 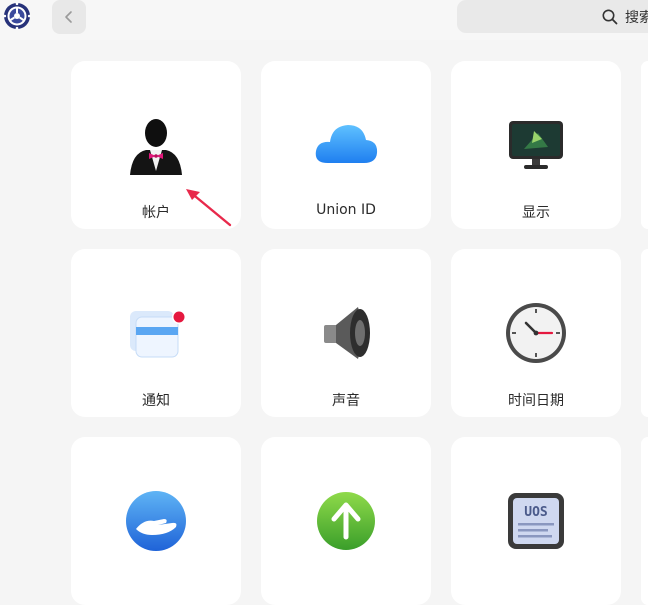 I want to click on search-input: 搜索, so click(x=552, y=16).